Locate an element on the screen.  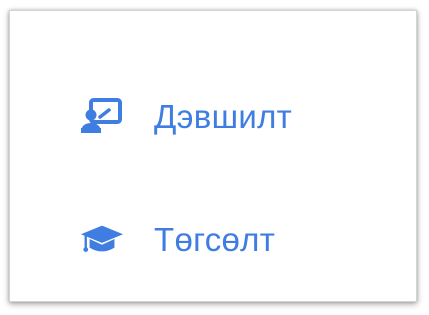
graduation-cap-icon is located at coordinates (102, 239).